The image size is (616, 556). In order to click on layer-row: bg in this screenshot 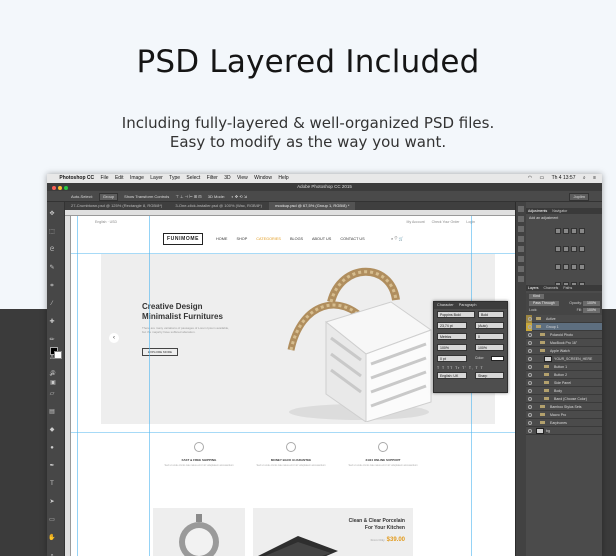, I will do `click(564, 431)`.